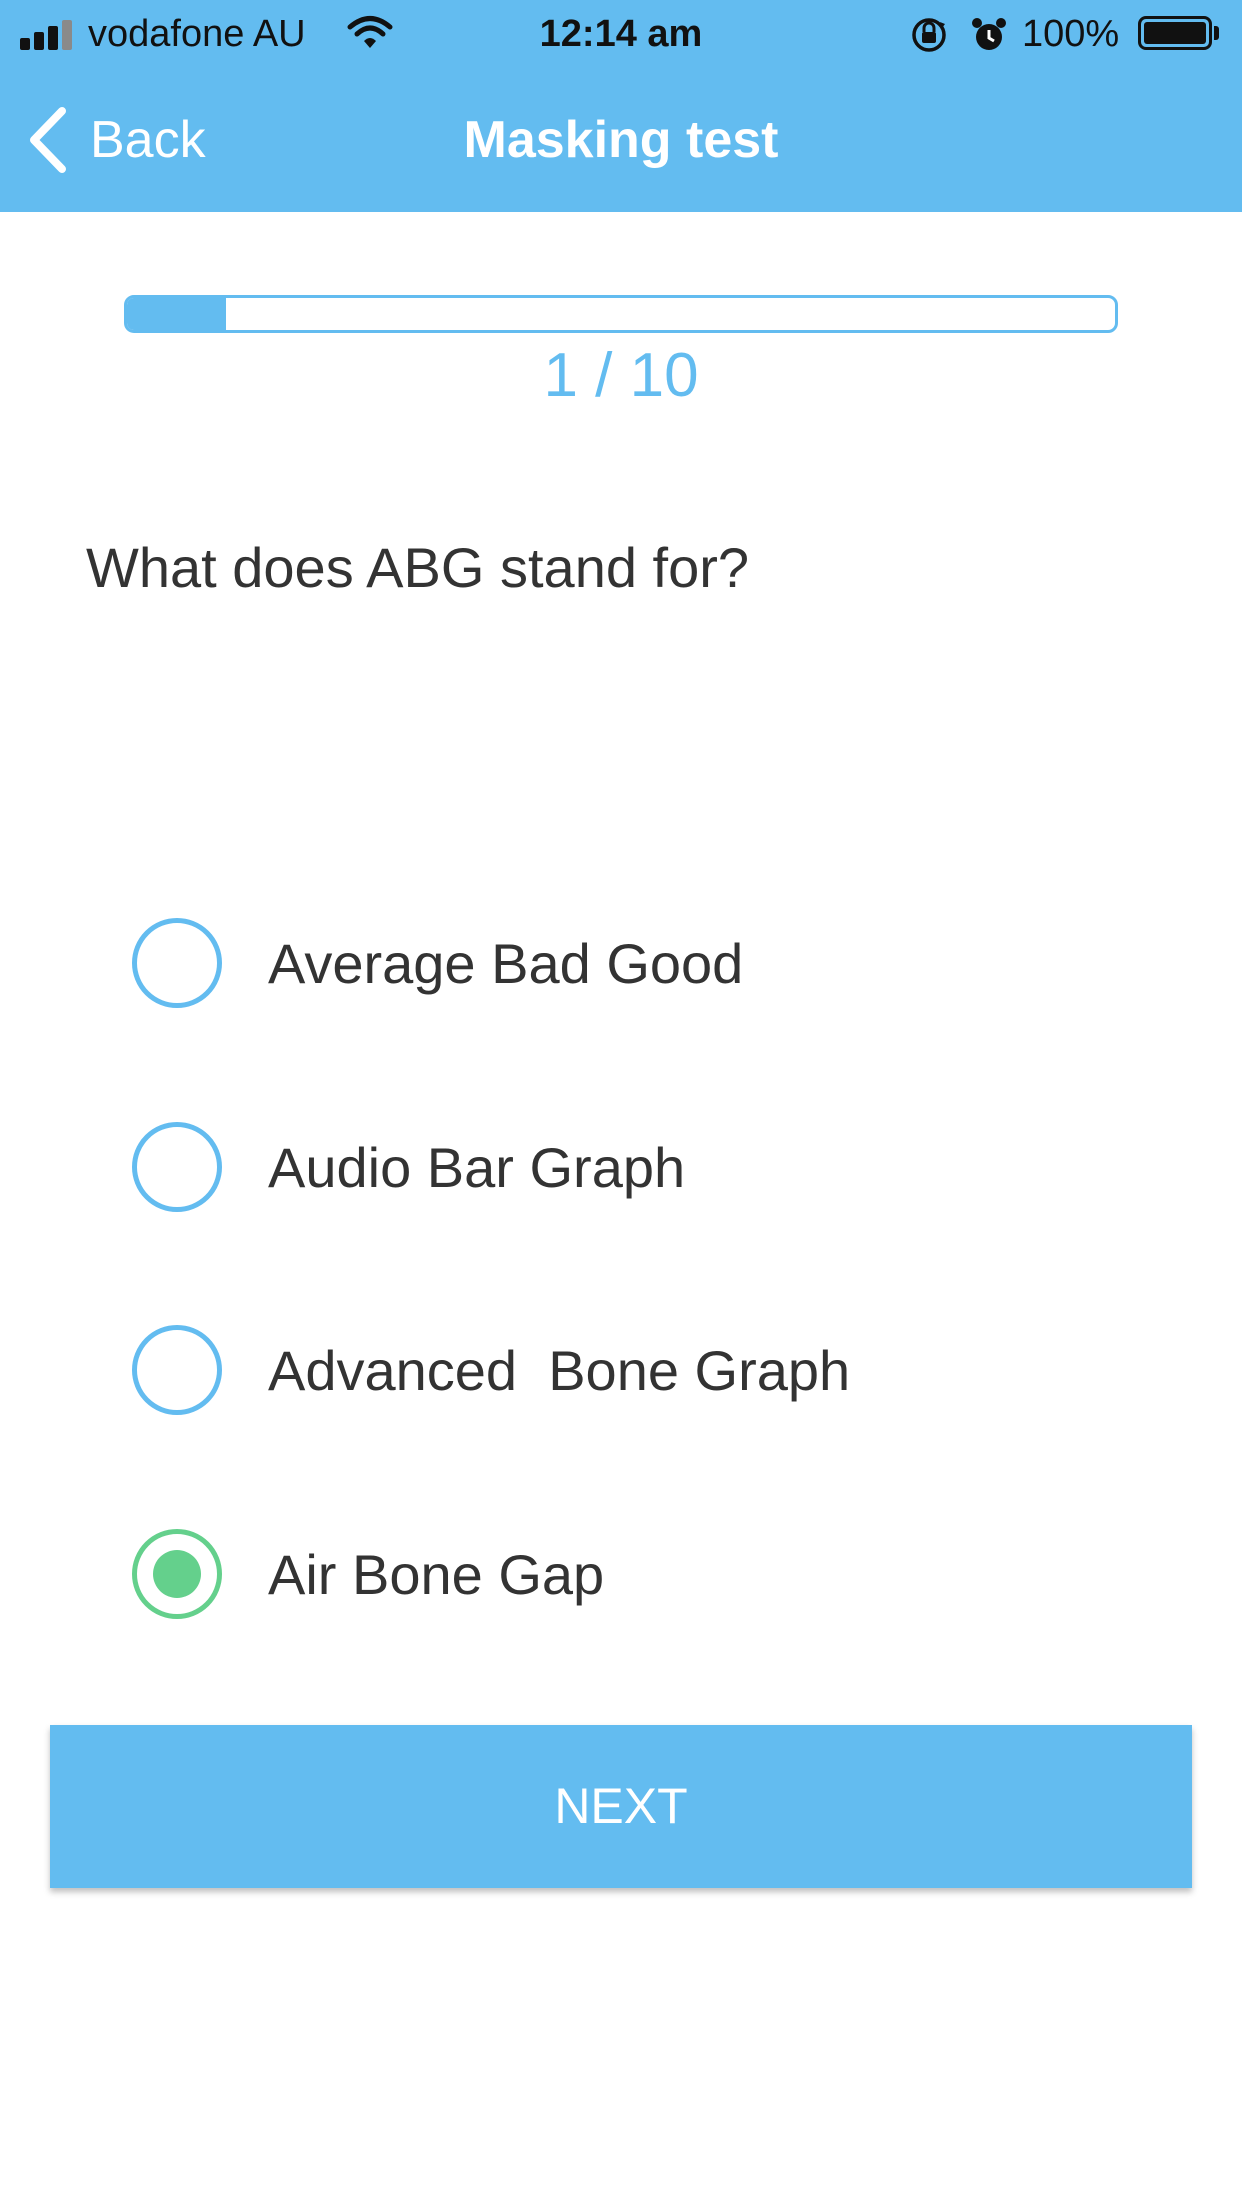 The width and height of the screenshot is (1242, 2208). I want to click on rotation-lock-icon, so click(929, 35).